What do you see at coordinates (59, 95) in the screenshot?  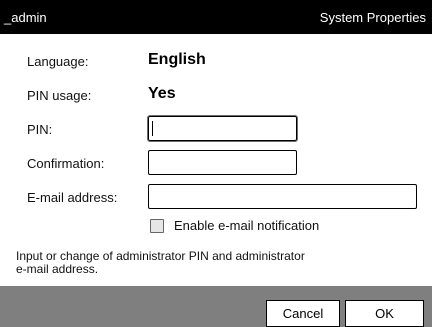 I see `pin-usage-label: PIN usage:` at bounding box center [59, 95].